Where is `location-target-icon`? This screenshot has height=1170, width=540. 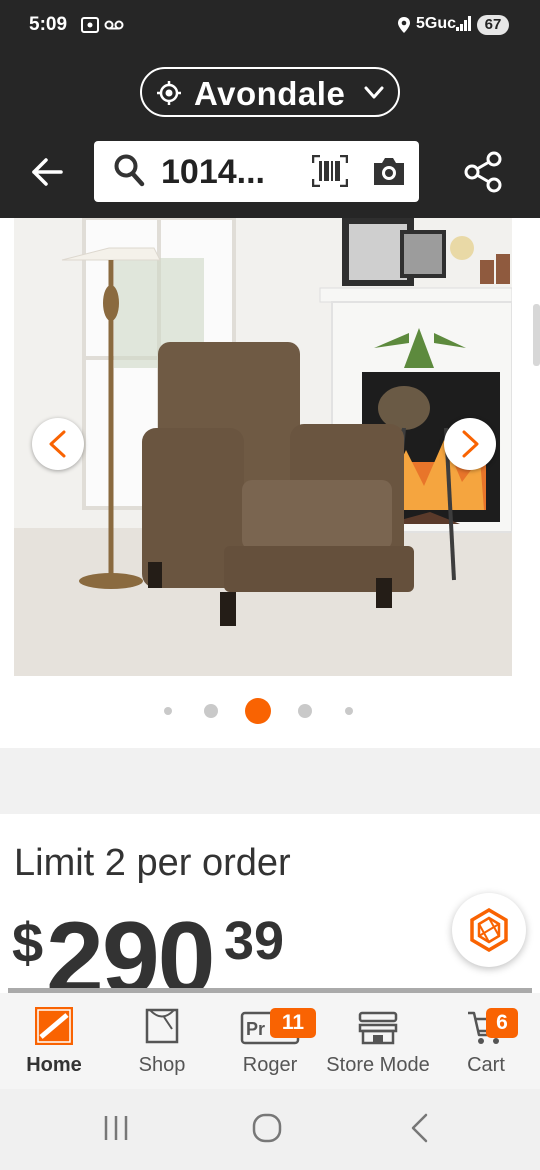 location-target-icon is located at coordinates (169, 93).